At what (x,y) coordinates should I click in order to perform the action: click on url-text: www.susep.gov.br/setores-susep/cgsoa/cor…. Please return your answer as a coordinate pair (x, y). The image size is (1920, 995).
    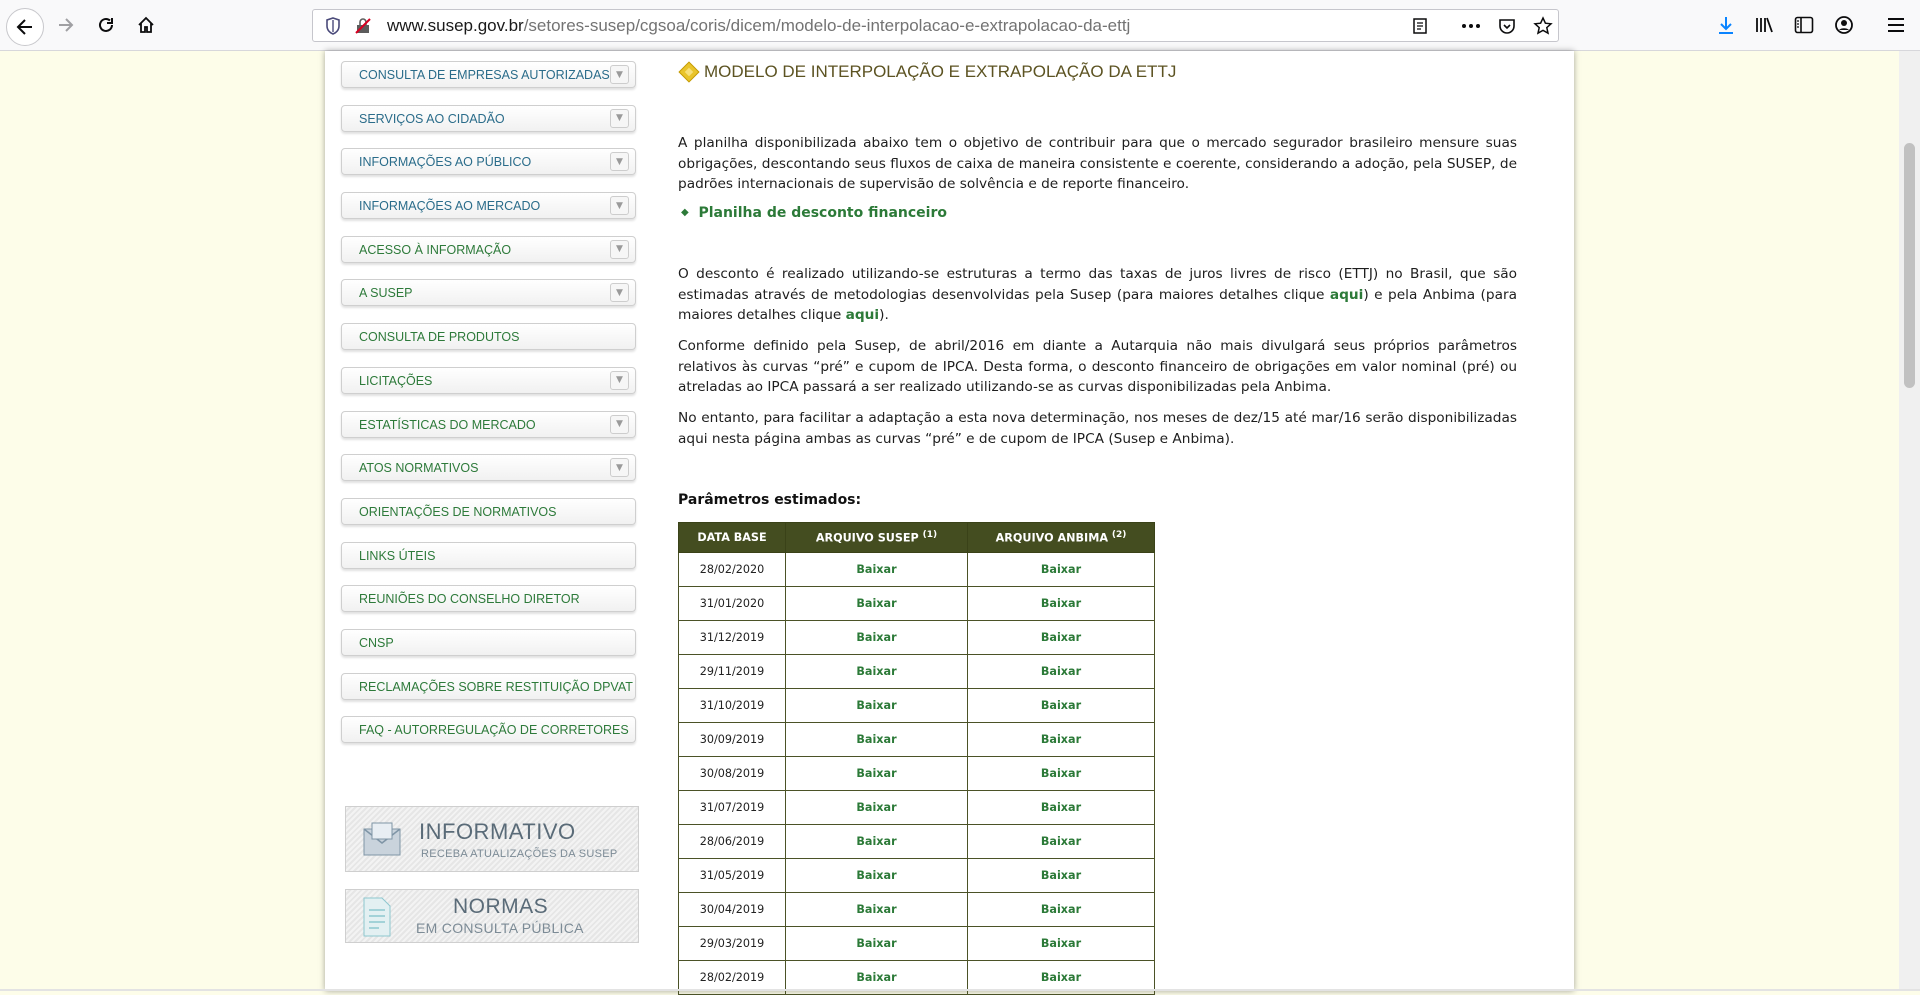
    Looking at the image, I should click on (758, 26).